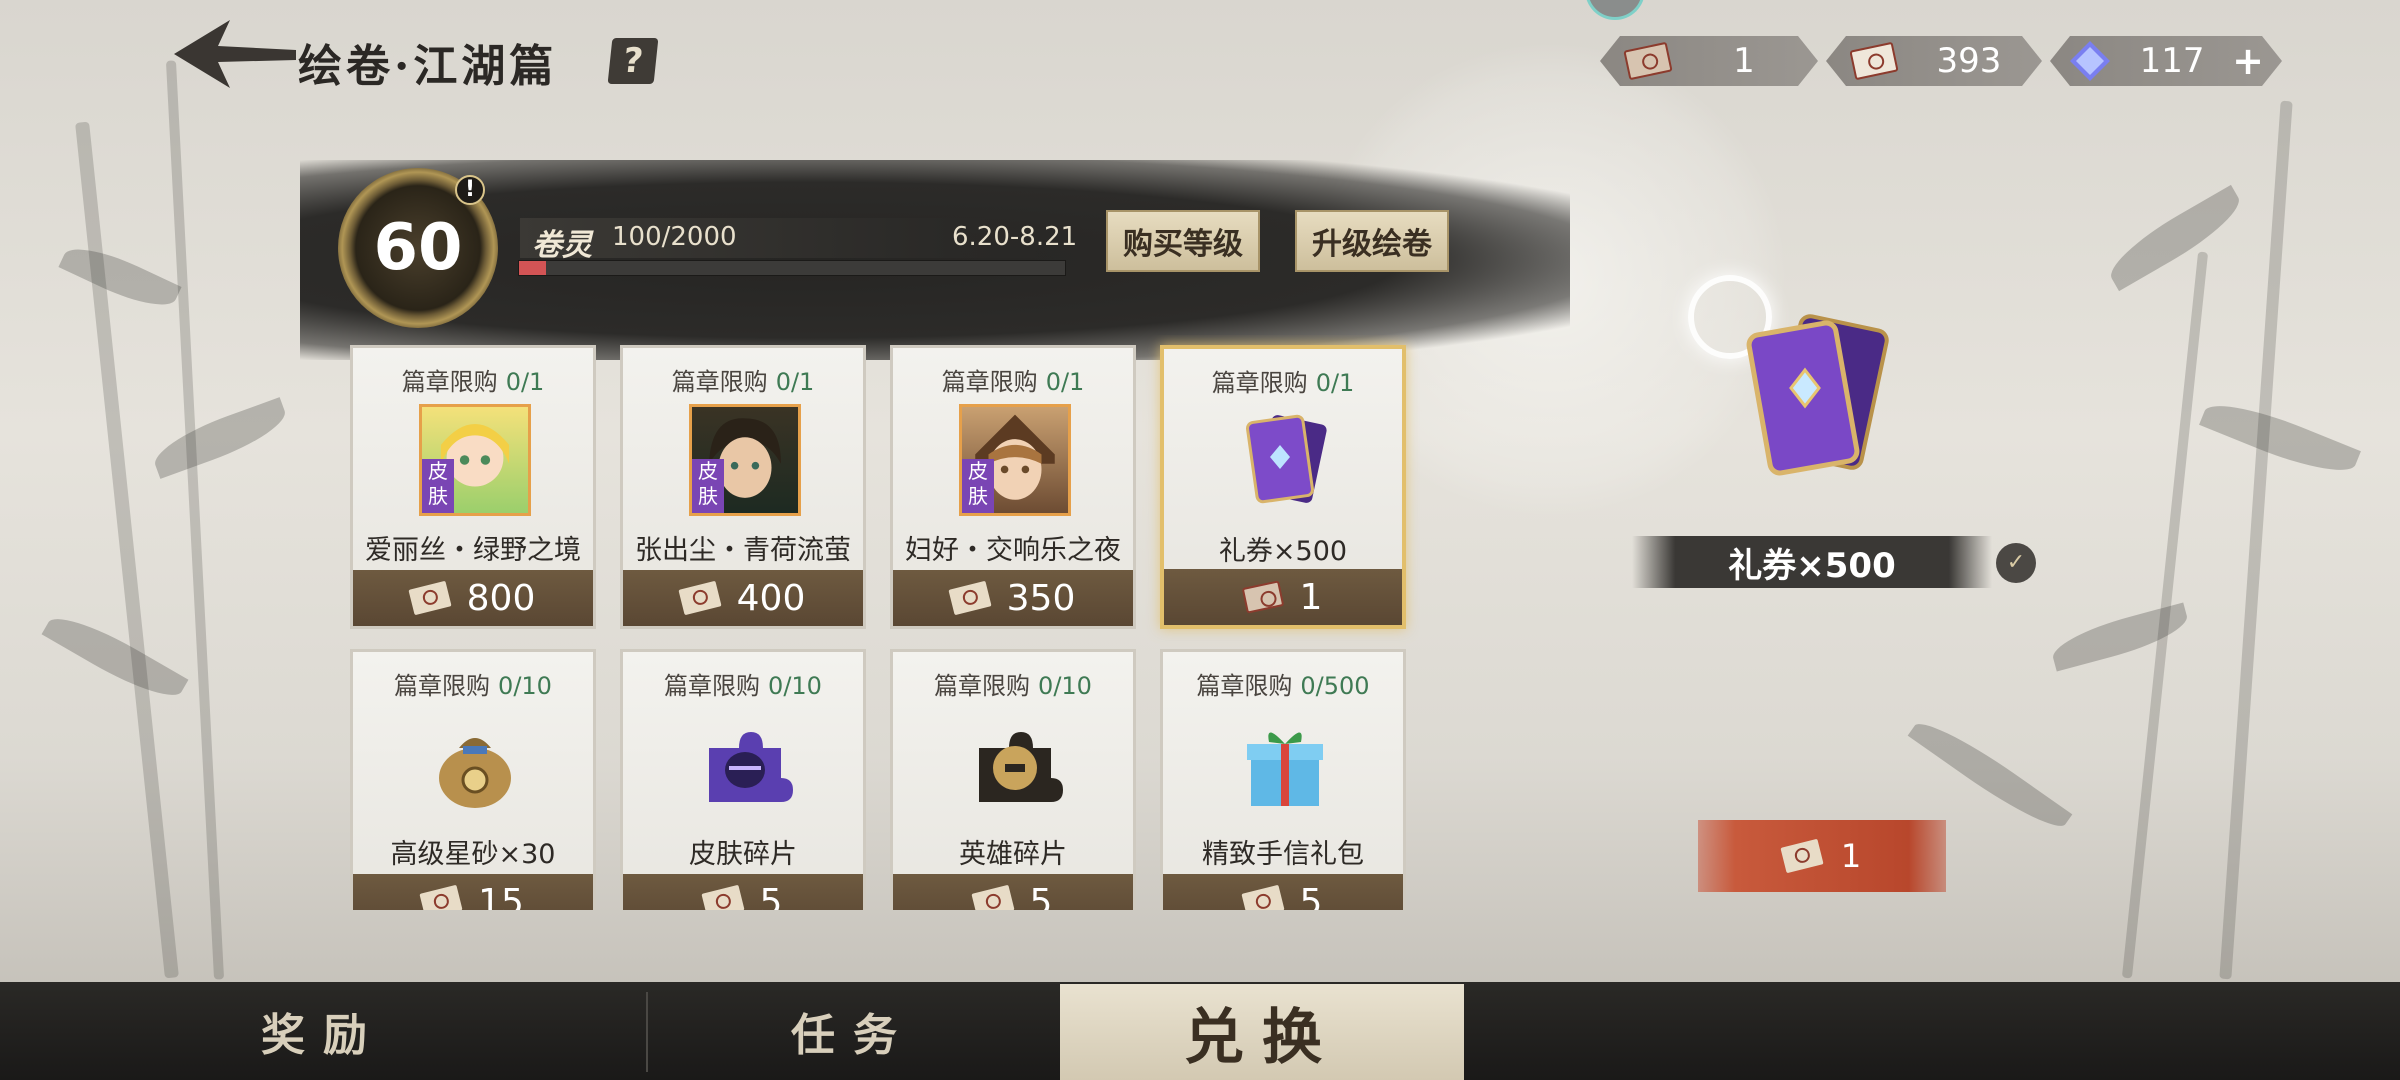 Image resolution: width=2400 pixels, height=1080 pixels. Describe the element at coordinates (533, 268) in the screenshot. I see `xp-progress-fill` at that location.